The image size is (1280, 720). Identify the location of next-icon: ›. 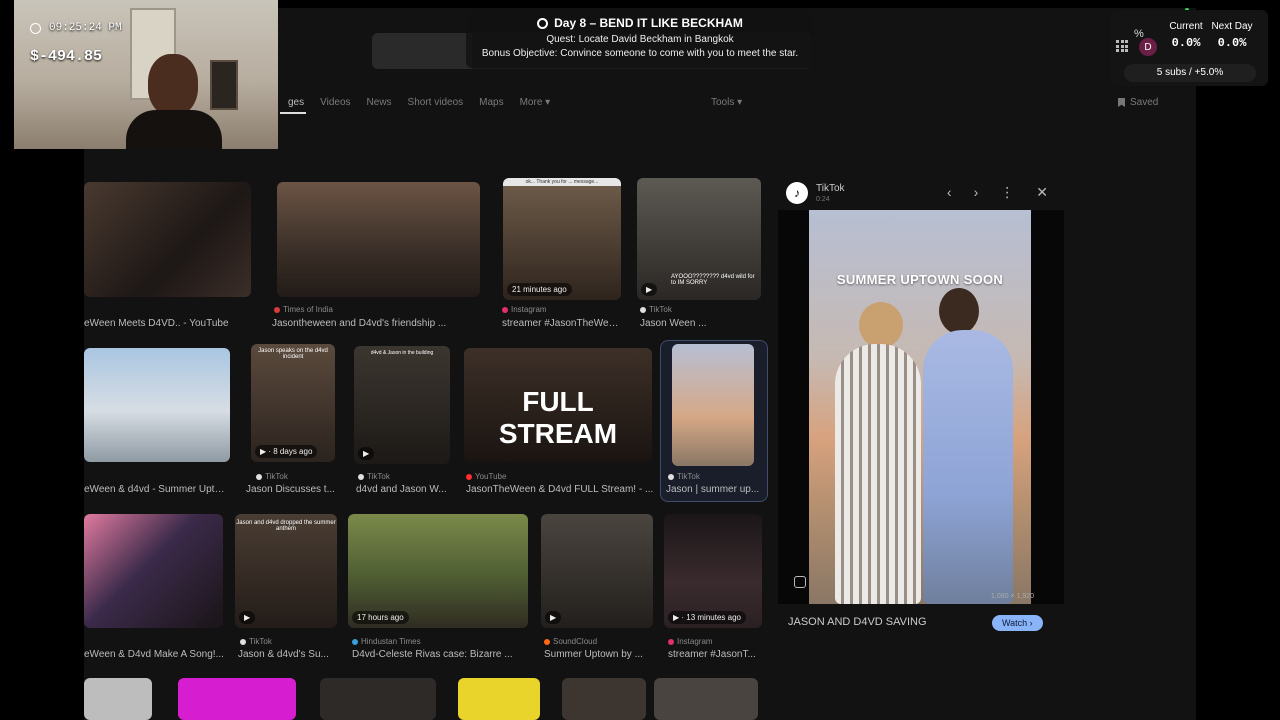
(976, 192).